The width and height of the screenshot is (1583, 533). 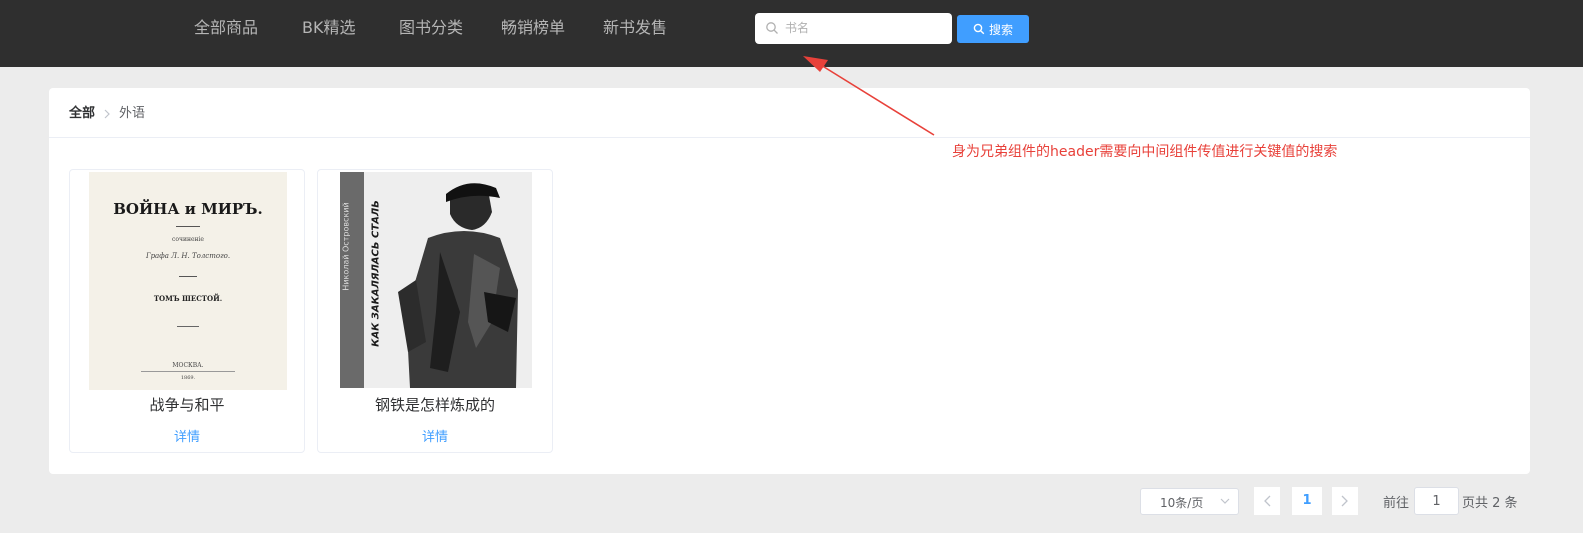 I want to click on cover-author: Николай Островский, so click(x=346, y=246).